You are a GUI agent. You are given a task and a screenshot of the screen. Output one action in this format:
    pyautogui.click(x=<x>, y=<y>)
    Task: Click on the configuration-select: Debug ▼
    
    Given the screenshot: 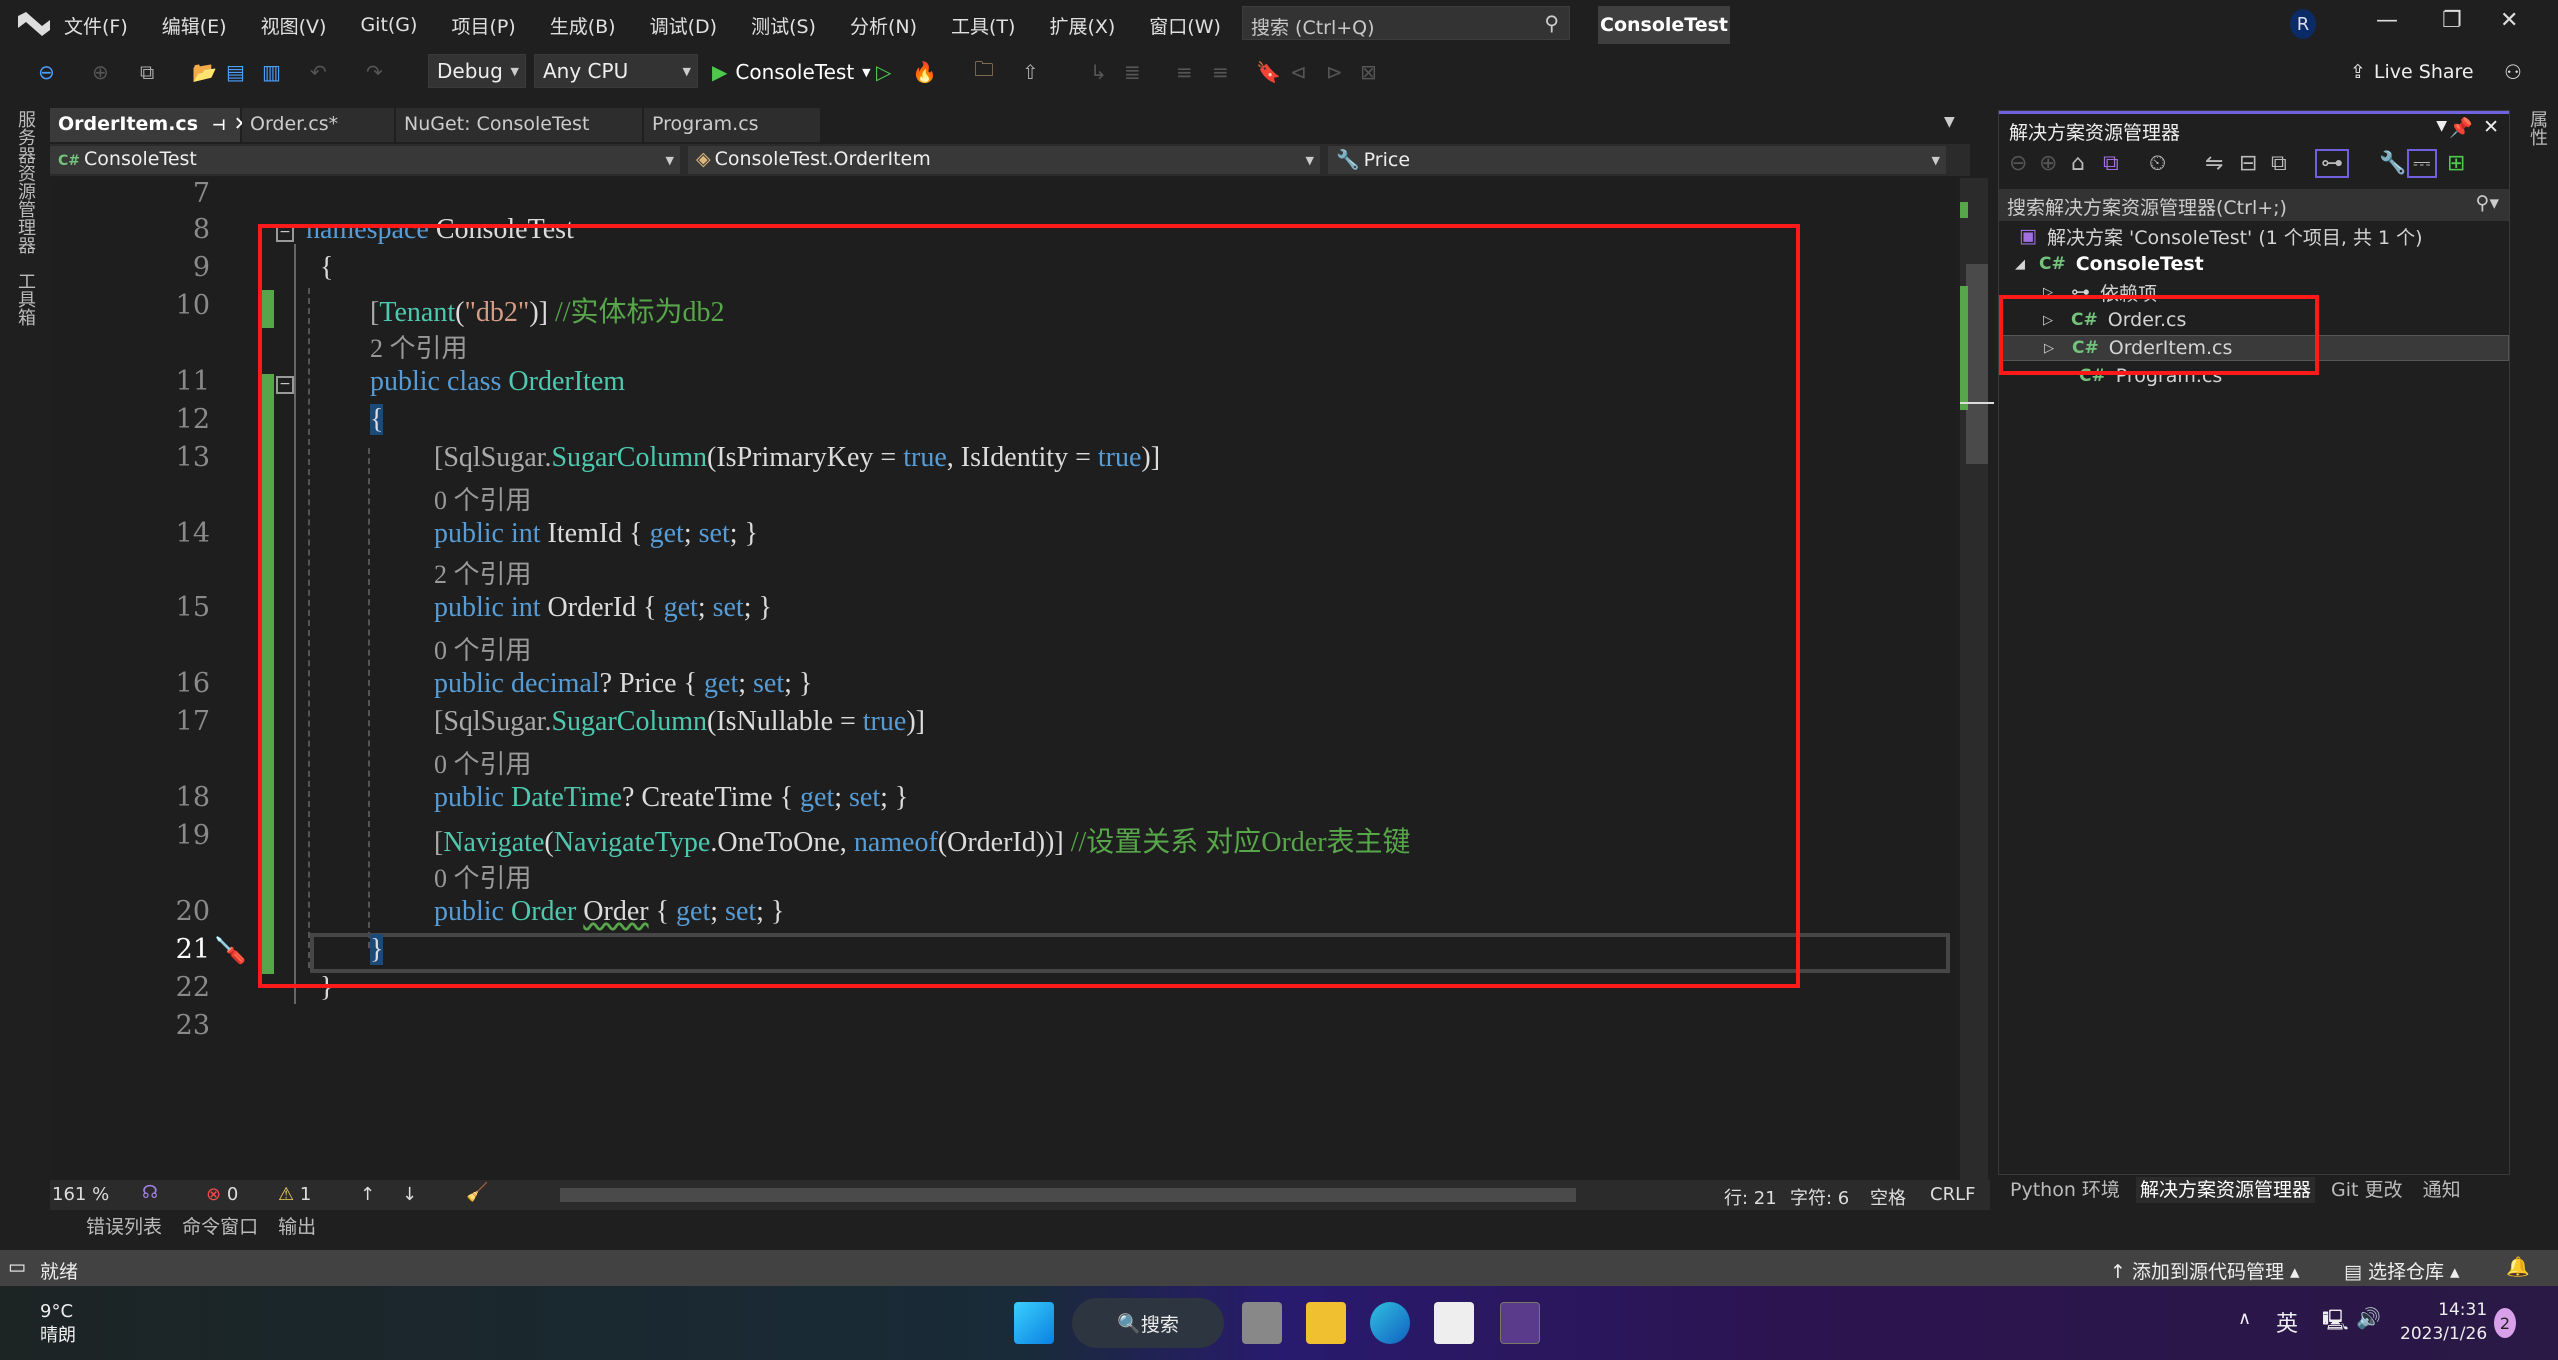 What is the action you would take?
    pyautogui.click(x=477, y=71)
    